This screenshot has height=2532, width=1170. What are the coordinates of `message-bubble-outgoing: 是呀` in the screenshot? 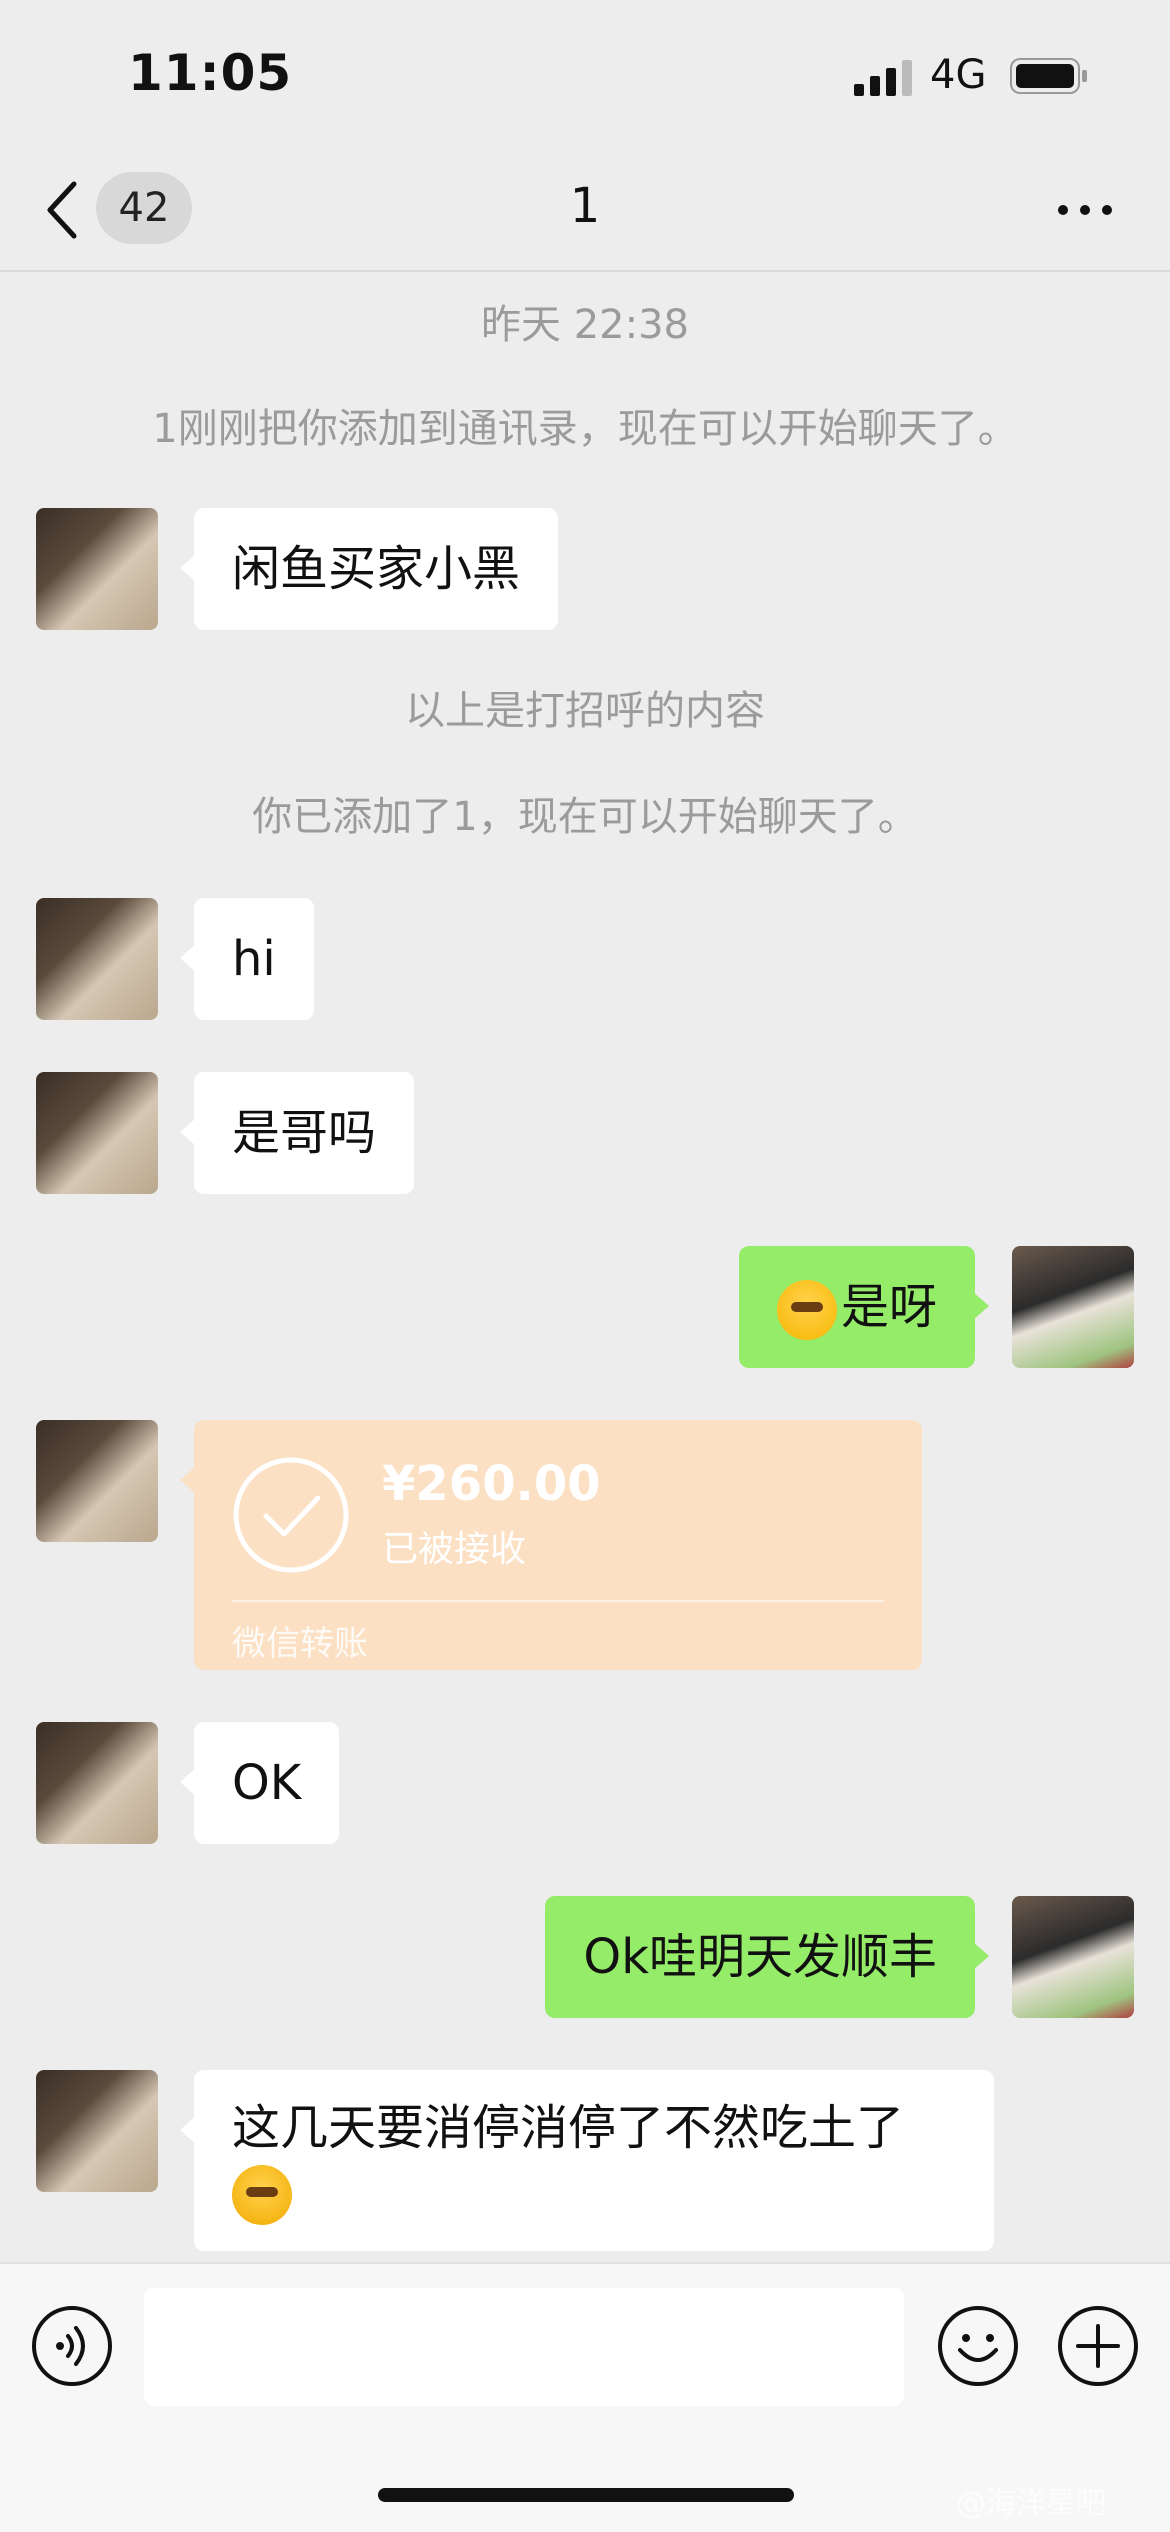 It's located at (864, 1307).